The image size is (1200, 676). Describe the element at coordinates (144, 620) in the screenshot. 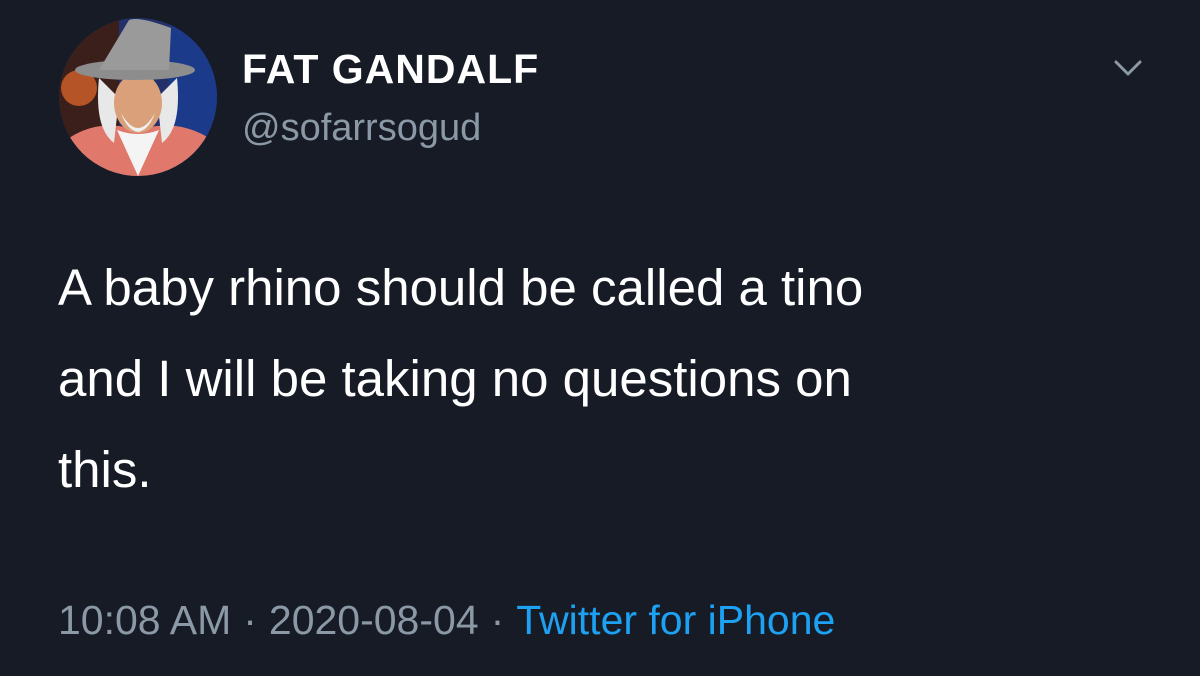

I see `tweet-time: 10:08 AM` at that location.